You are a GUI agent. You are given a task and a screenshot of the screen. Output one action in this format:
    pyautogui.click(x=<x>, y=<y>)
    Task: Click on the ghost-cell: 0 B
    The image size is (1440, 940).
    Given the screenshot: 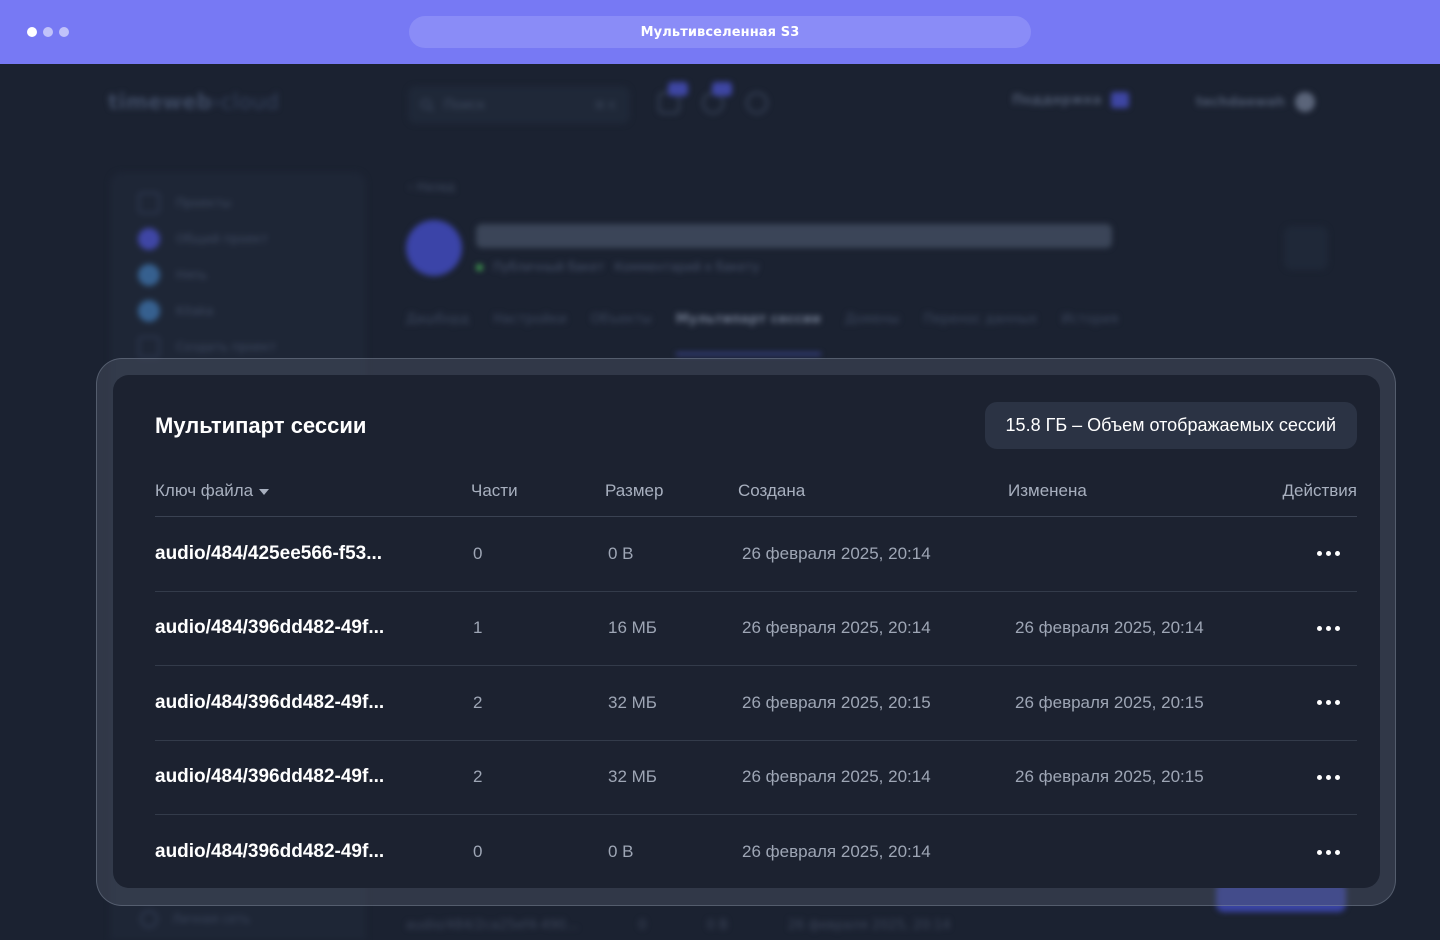 What is the action you would take?
    pyautogui.click(x=717, y=925)
    